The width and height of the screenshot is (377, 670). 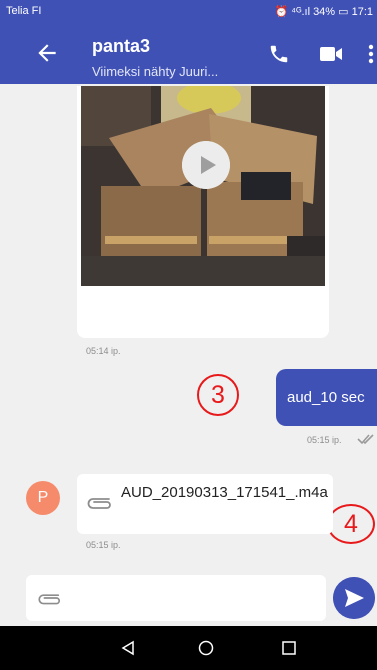 I want to click on message-composer, so click(x=176, y=598).